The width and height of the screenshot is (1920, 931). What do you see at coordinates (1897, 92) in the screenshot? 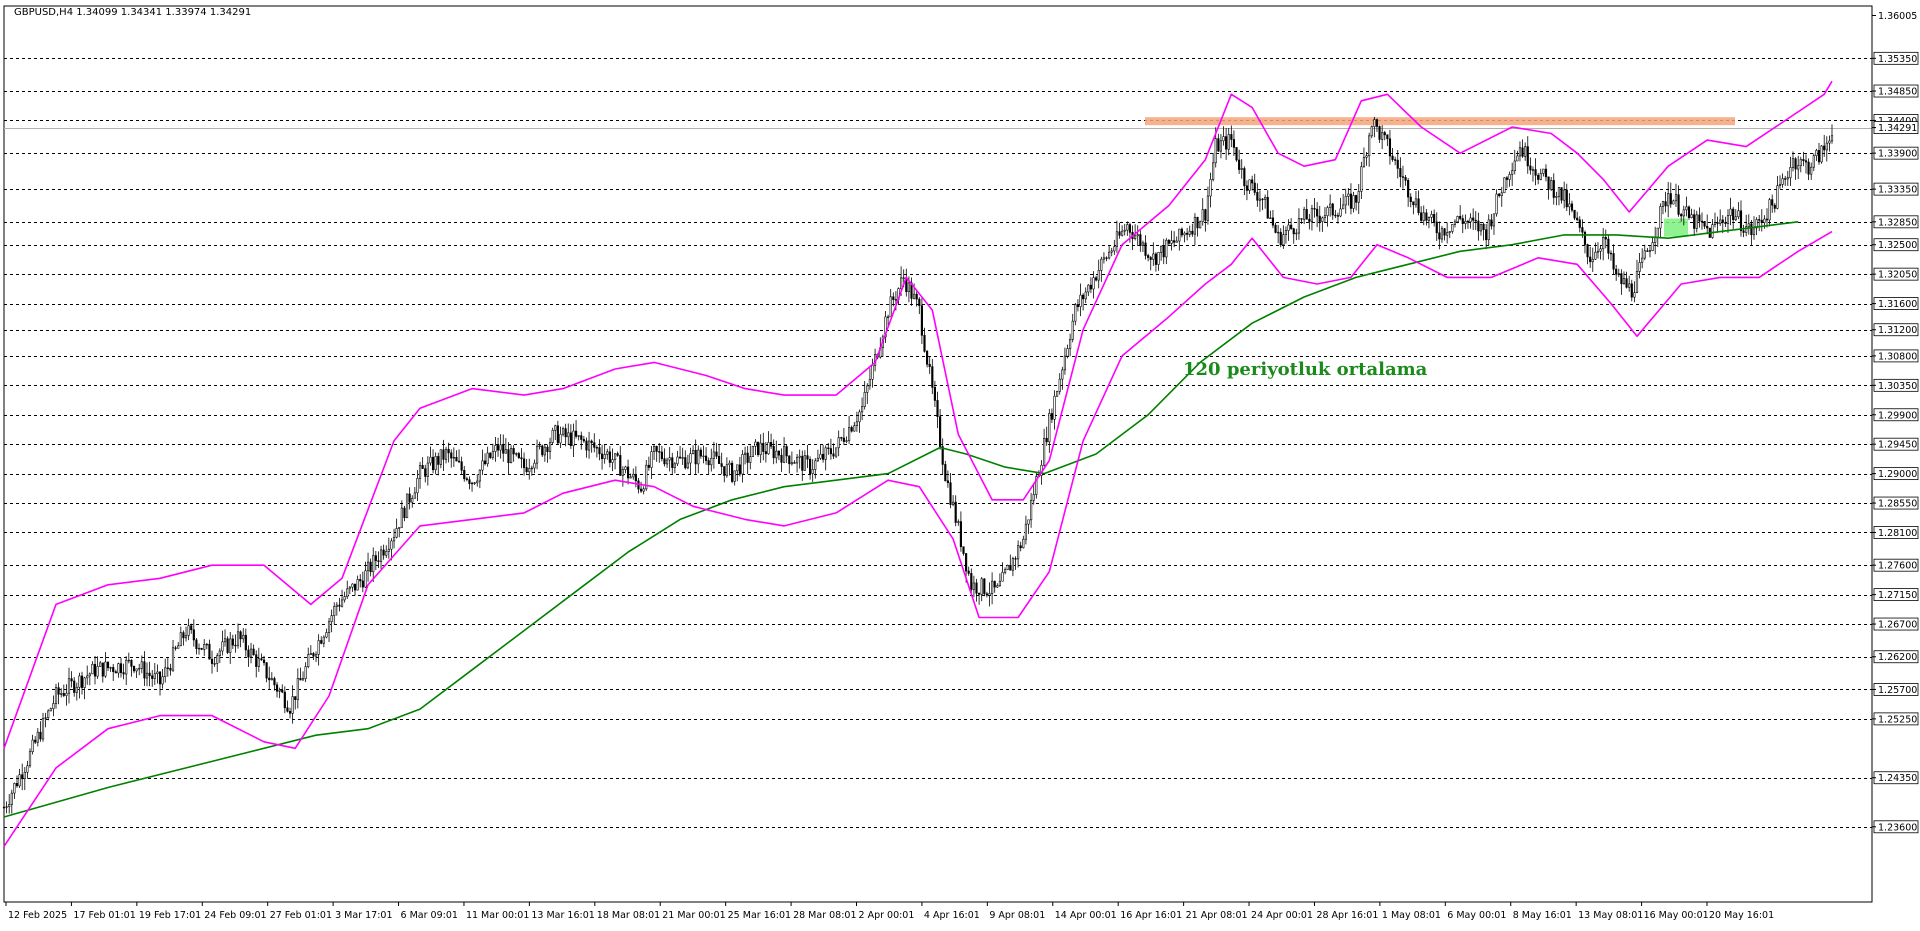
I see `price-axis-label: 1.34850` at bounding box center [1897, 92].